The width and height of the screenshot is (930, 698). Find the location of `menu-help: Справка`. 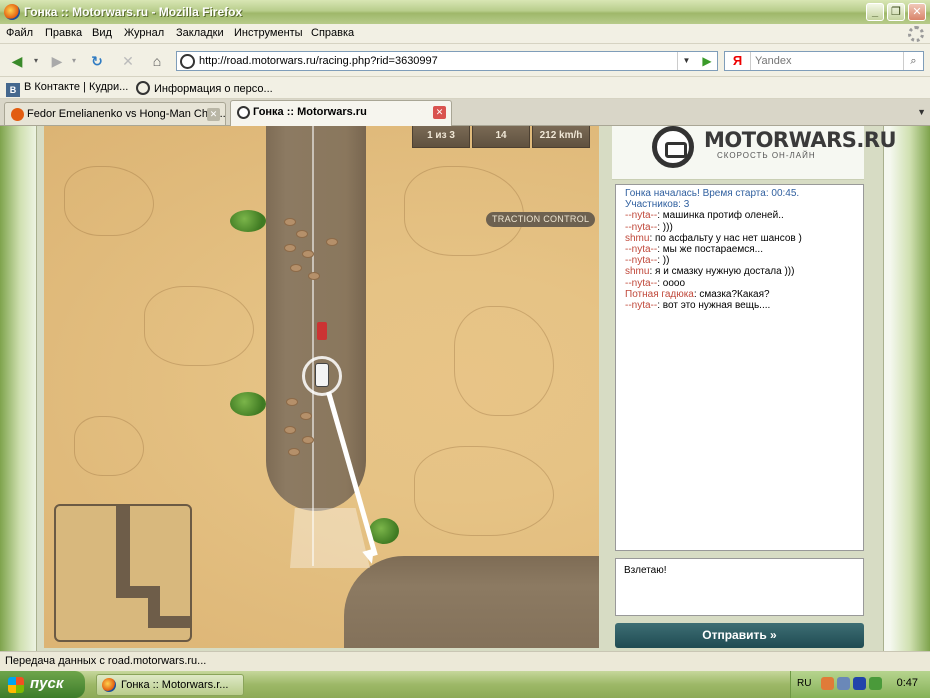

menu-help: Справка is located at coordinates (332, 33).